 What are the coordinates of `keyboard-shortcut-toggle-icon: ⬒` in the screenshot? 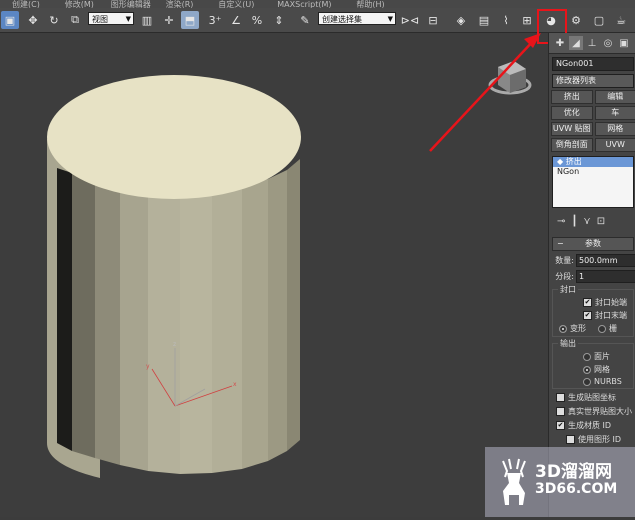 It's located at (190, 20).